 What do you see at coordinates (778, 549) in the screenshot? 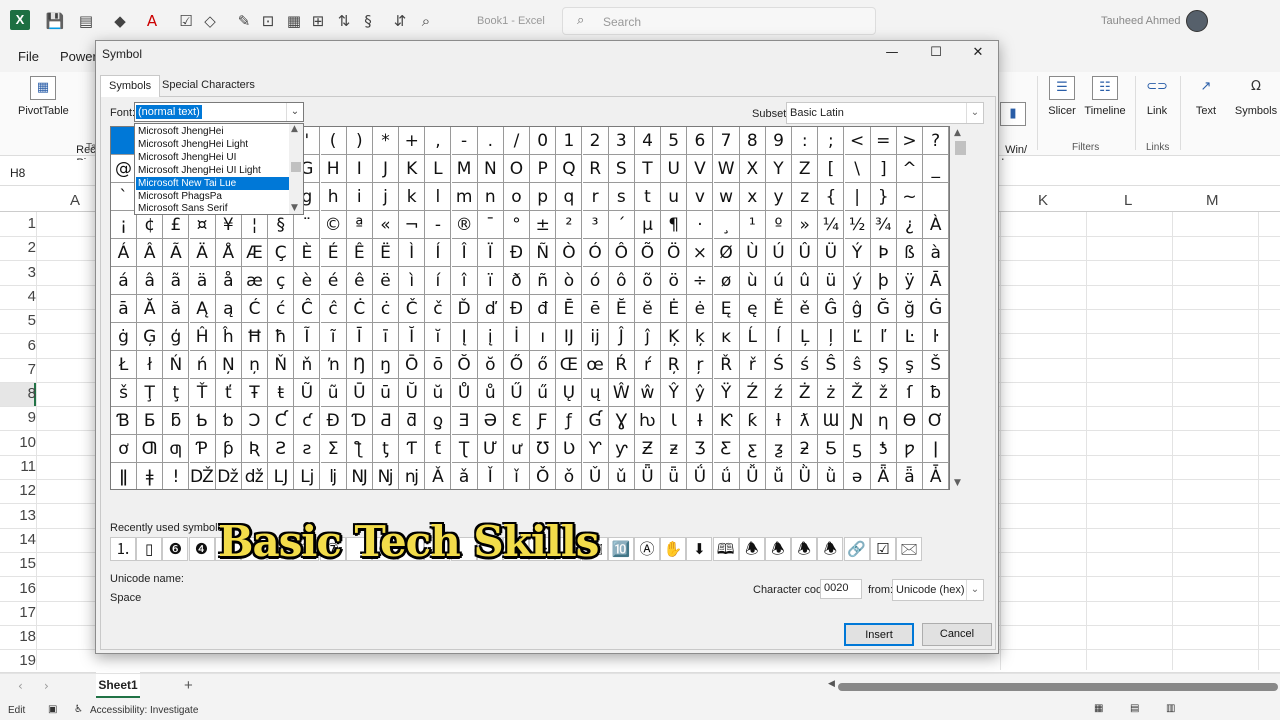
I see `recent-symbol: 🕭` at bounding box center [778, 549].